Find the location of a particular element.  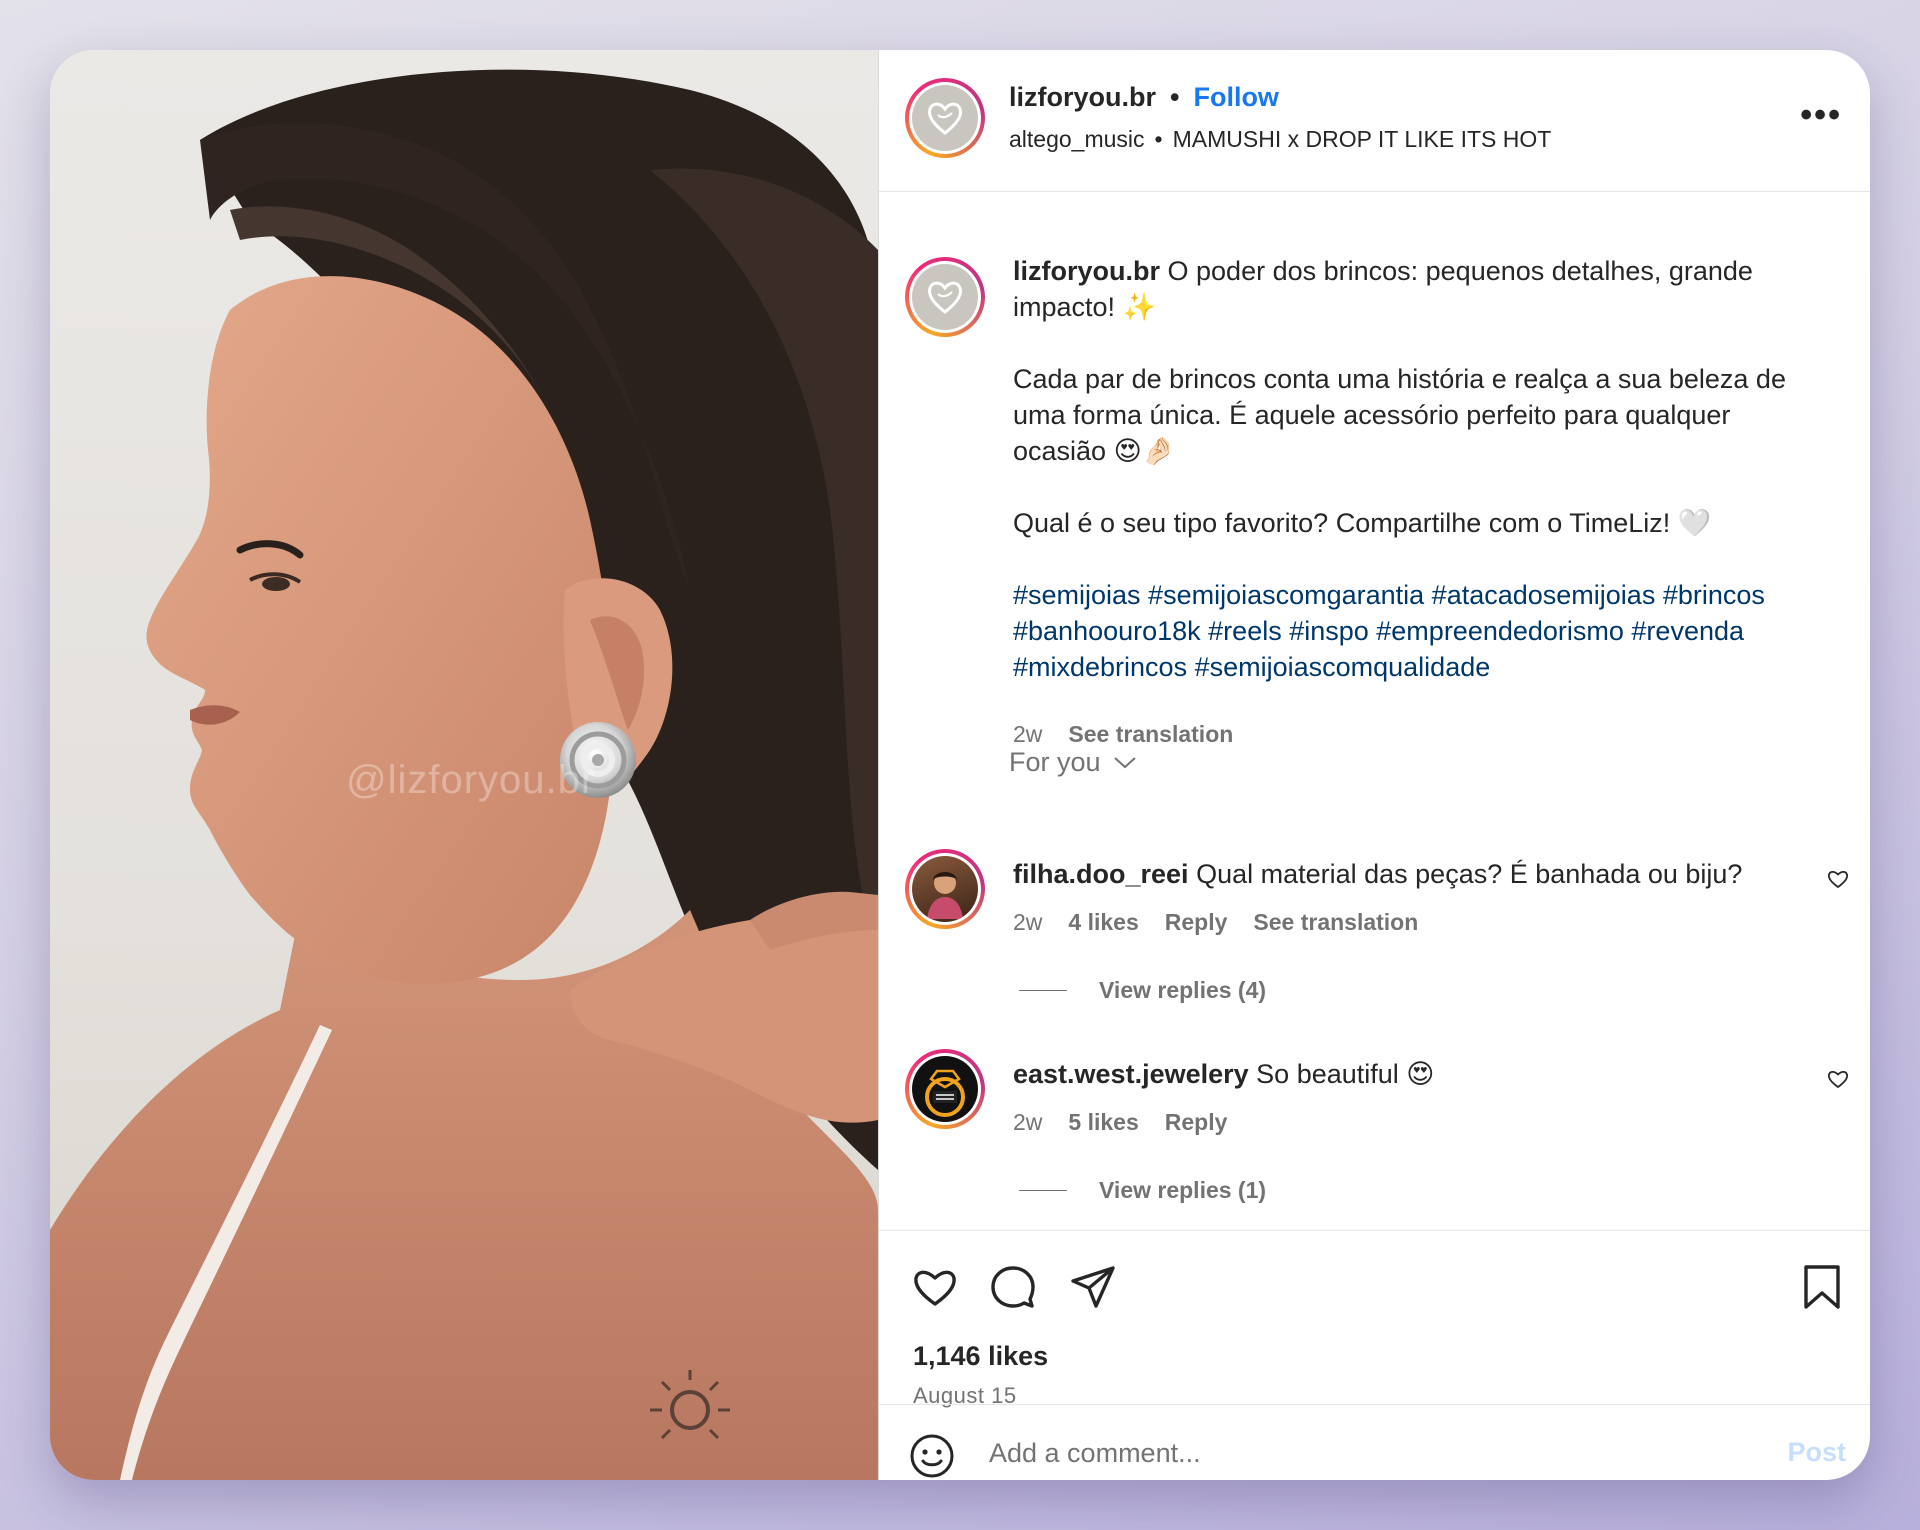

more-options-button: ••• is located at coordinates (1821, 115).